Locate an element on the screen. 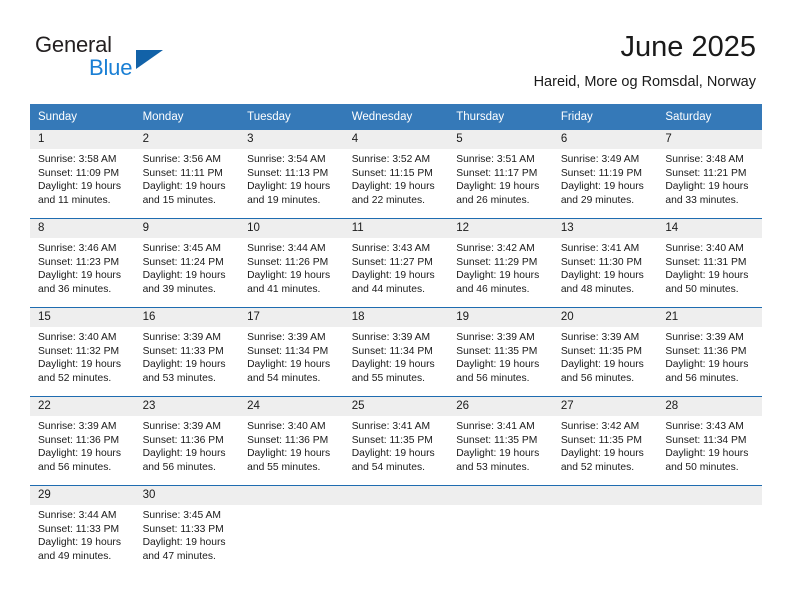 This screenshot has height=612, width=792. logo-triangle-icon is located at coordinates (149, 59).